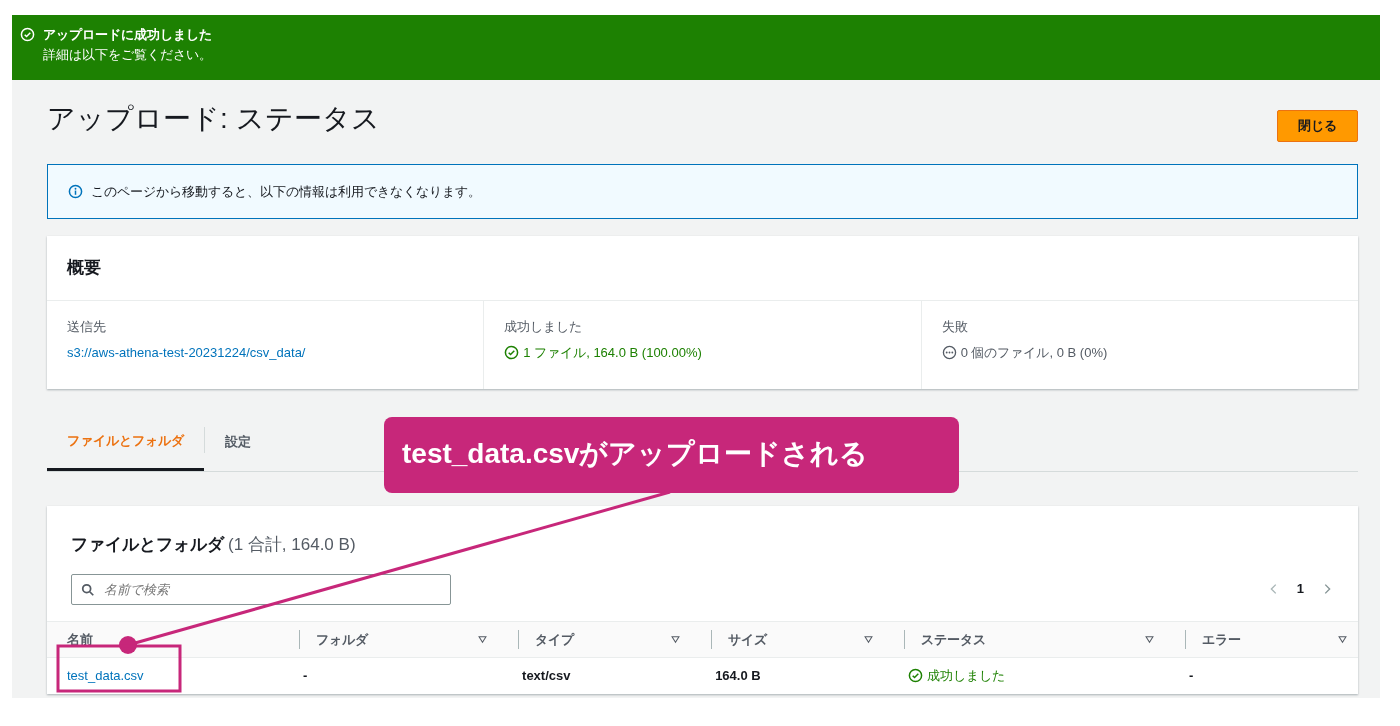 The width and height of the screenshot is (1400, 726). Describe the element at coordinates (292, 545) in the screenshot. I see `files-count: (1 合計, 164.0 B)` at that location.